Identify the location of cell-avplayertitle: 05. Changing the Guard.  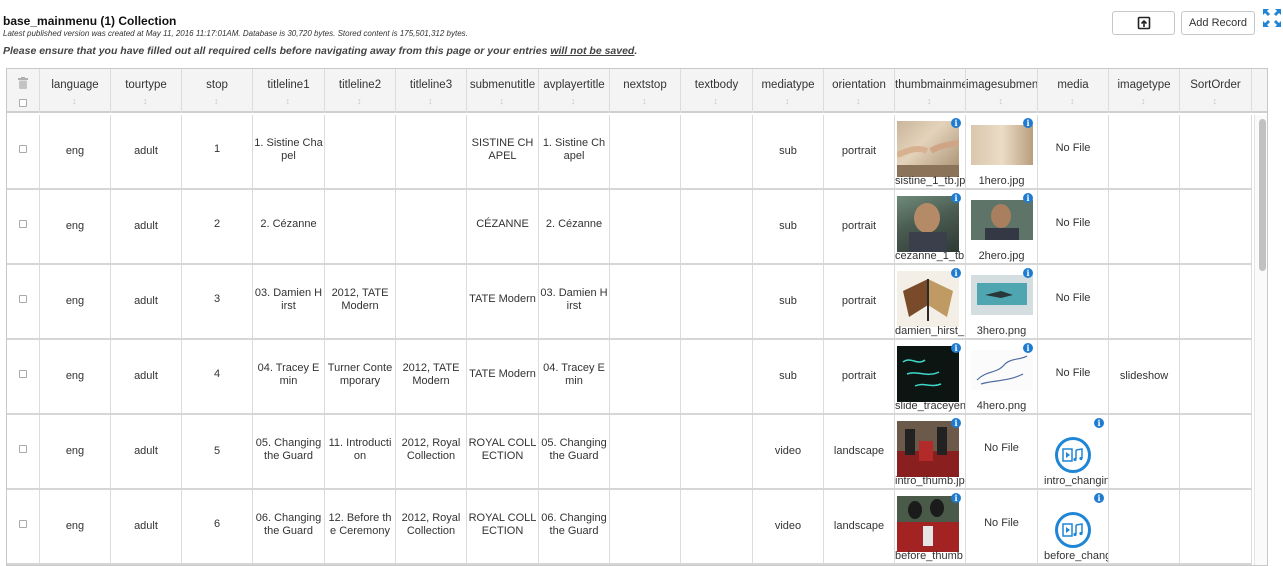
(574, 451).